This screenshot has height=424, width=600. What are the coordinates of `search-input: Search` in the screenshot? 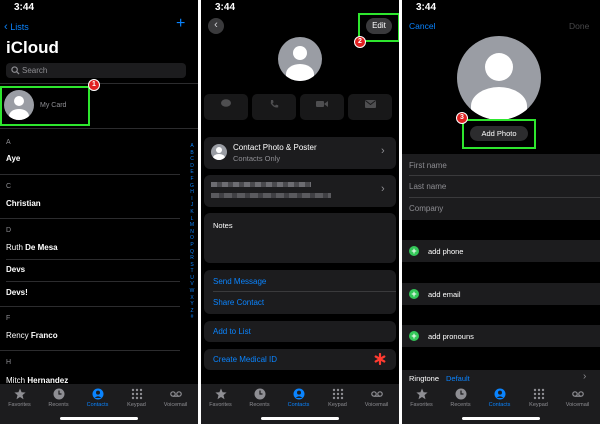 It's located at (96, 70).